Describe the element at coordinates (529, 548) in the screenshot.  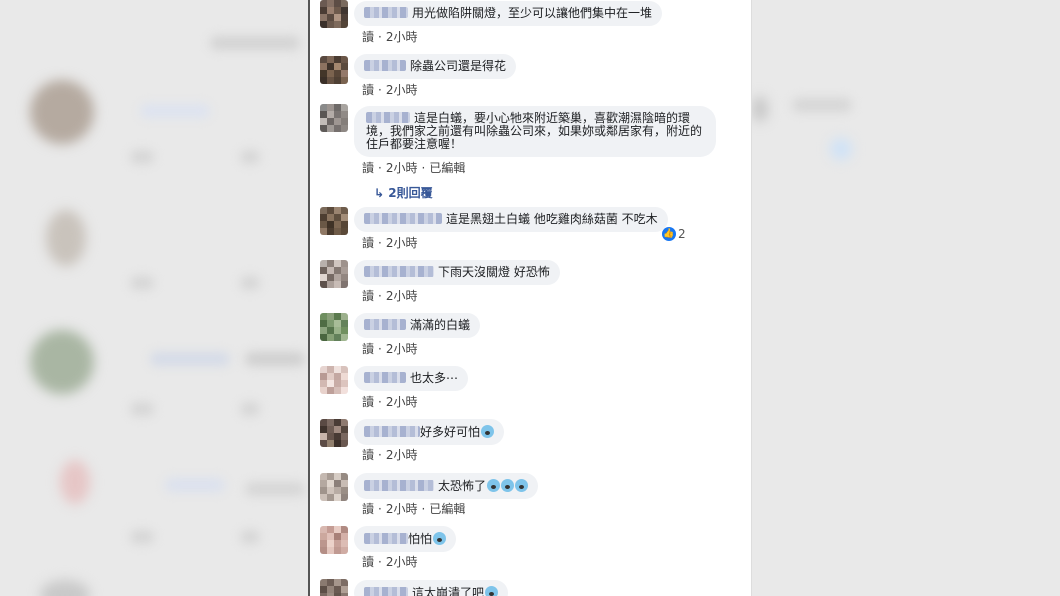
I see `comment: 怕怕 讀 · 2小時` at that location.